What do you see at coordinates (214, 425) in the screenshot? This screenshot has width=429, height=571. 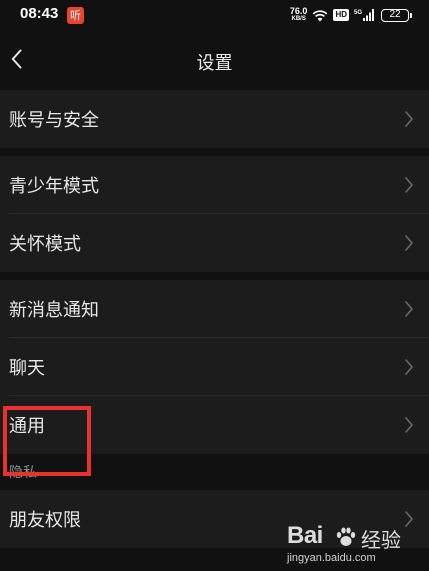 I see `settings-item-general: 通用` at bounding box center [214, 425].